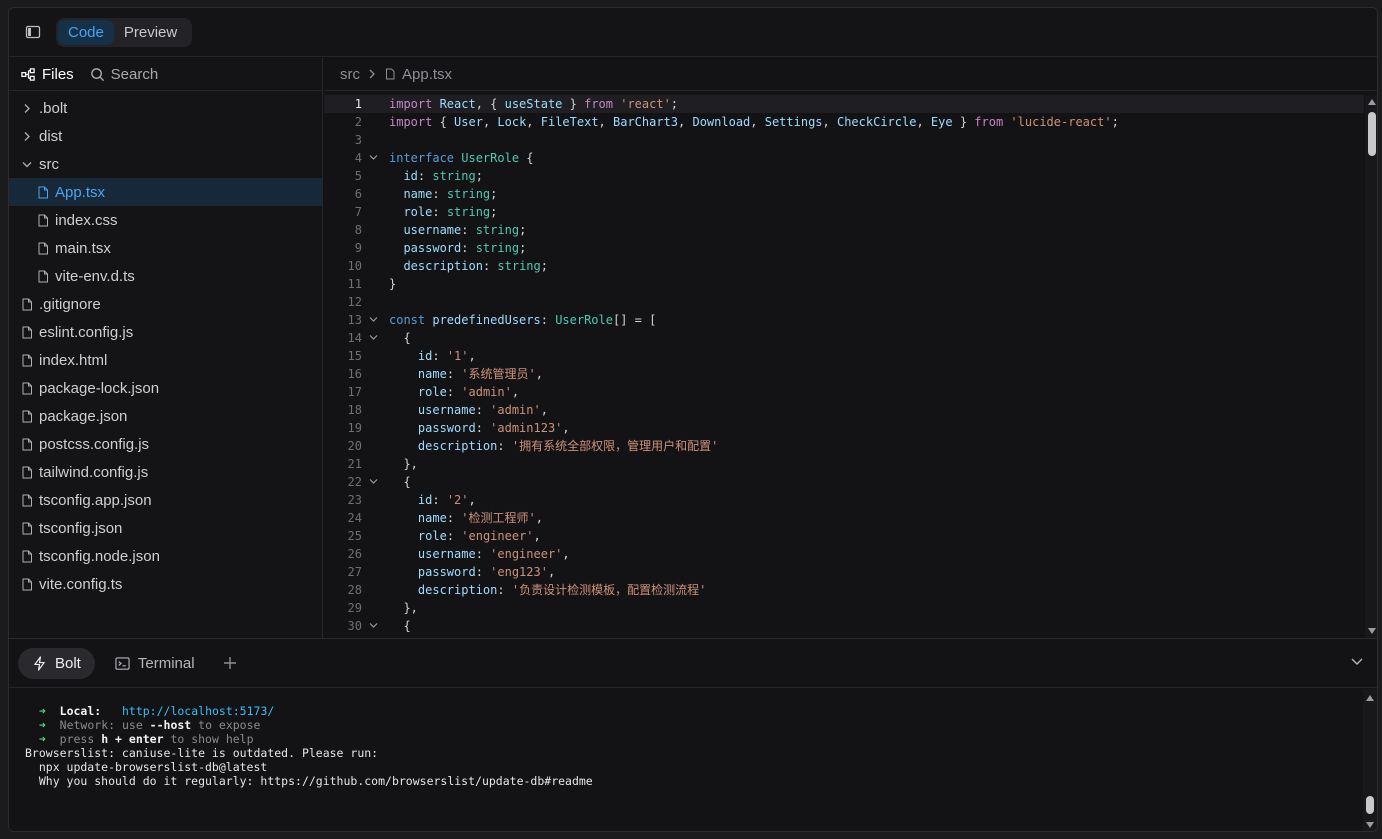 Image resolution: width=1382 pixels, height=839 pixels. What do you see at coordinates (432, 356) in the screenshot?
I see `code-text: id: '1',` at bounding box center [432, 356].